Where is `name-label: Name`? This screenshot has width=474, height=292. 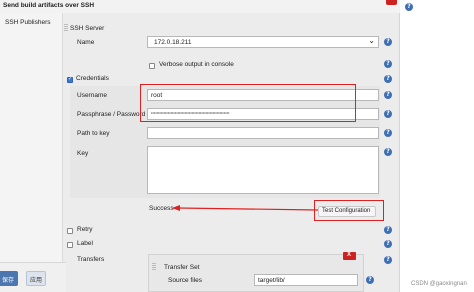
name-label: Name is located at coordinates (86, 42).